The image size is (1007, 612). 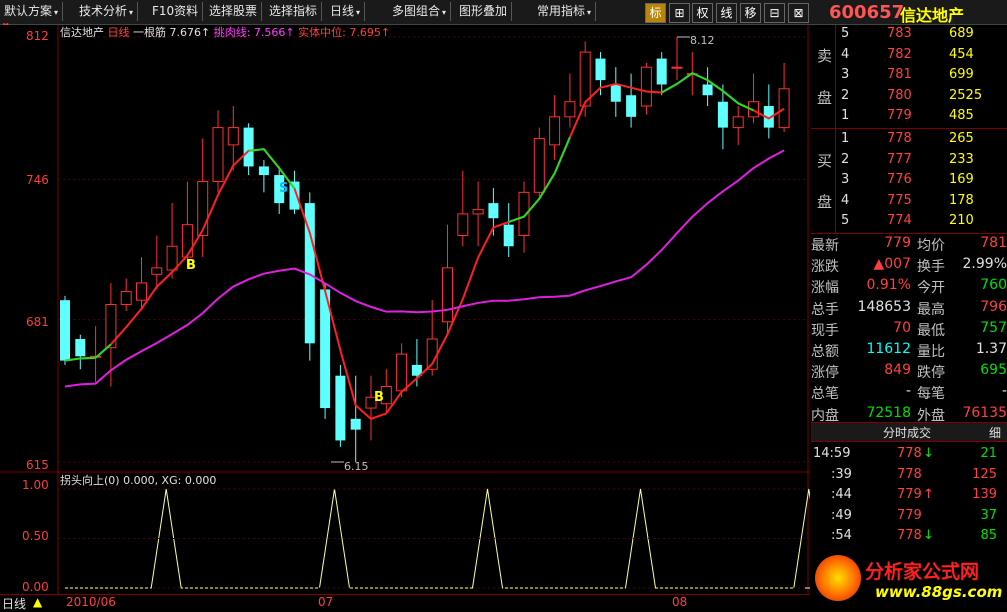 I want to click on stock-name: 信达地产, so click(x=932, y=15).